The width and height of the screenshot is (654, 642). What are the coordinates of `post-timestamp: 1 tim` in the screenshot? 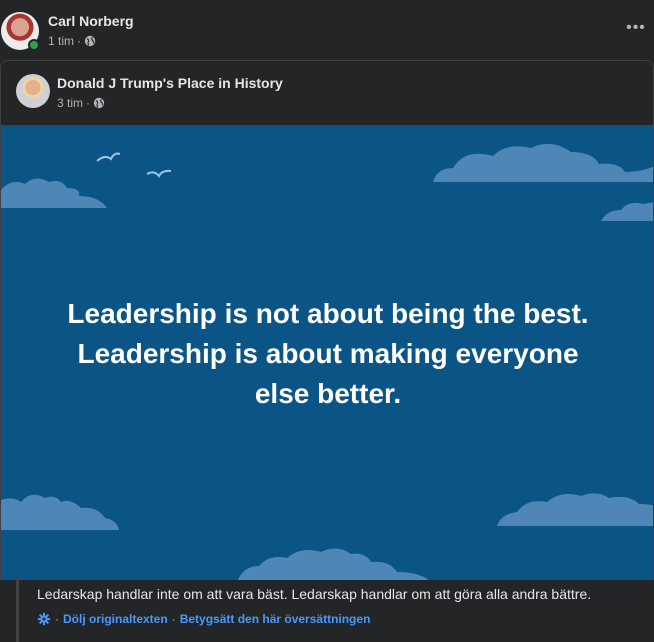 It's located at (61, 41).